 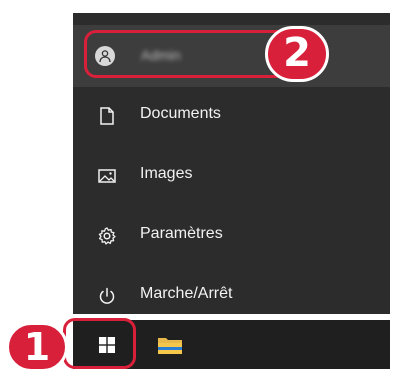 What do you see at coordinates (231, 176) in the screenshot?
I see `menu-item-images: Images` at bounding box center [231, 176].